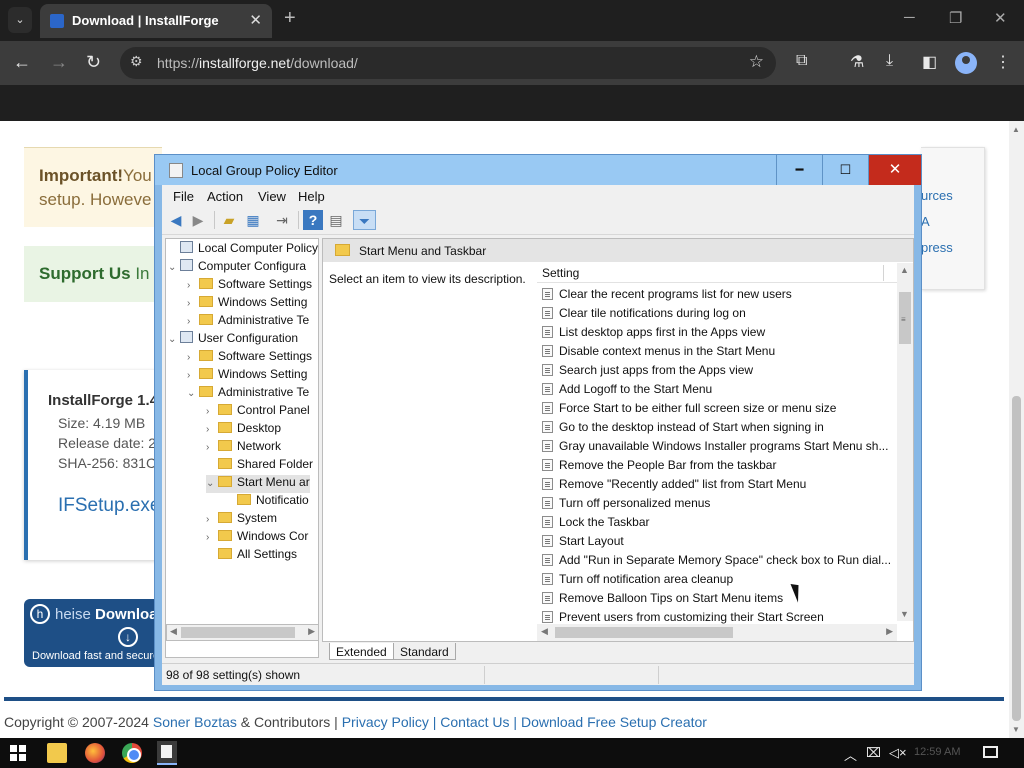 The width and height of the screenshot is (1024, 768). I want to click on tree-item: Shared Folder, so click(259, 466).